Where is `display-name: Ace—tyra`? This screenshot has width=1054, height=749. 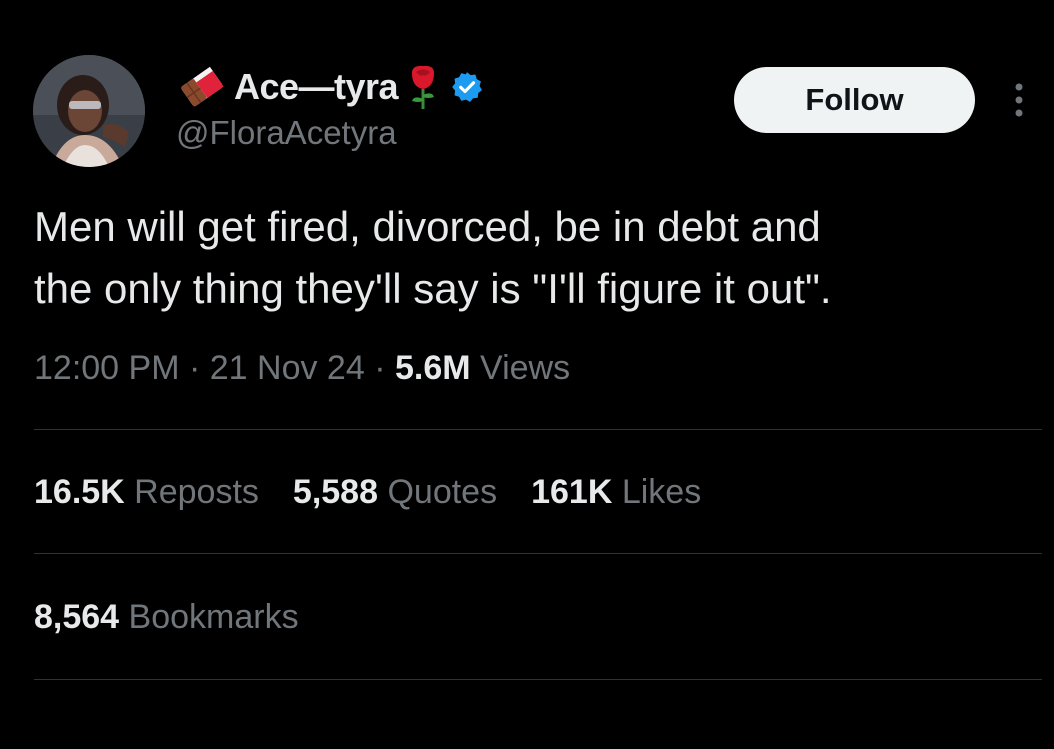 display-name: Ace—tyra is located at coordinates (316, 87).